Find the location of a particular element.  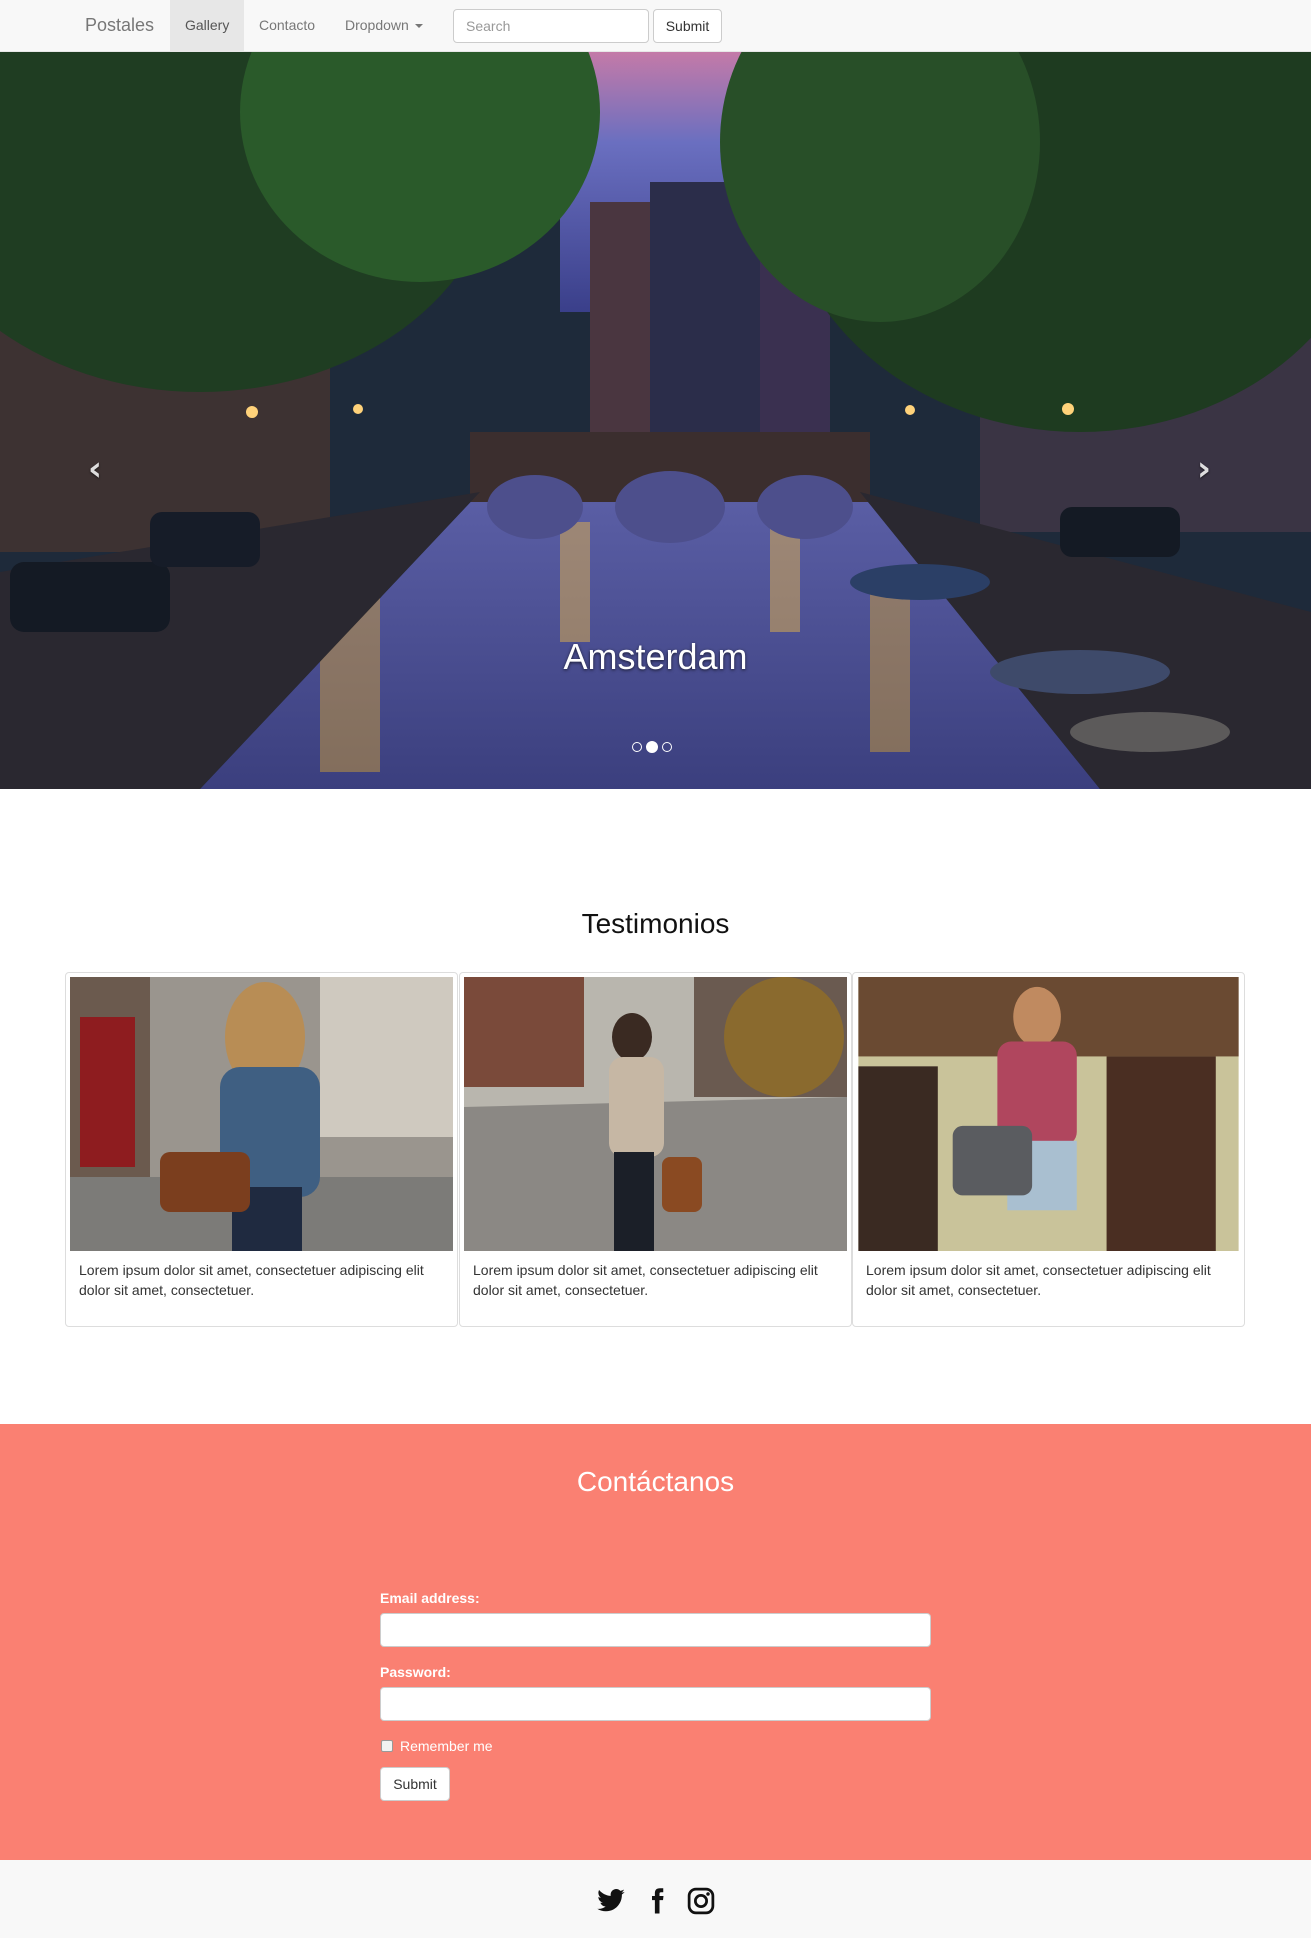

testimonials-title: Testimonios is located at coordinates (655, 923).